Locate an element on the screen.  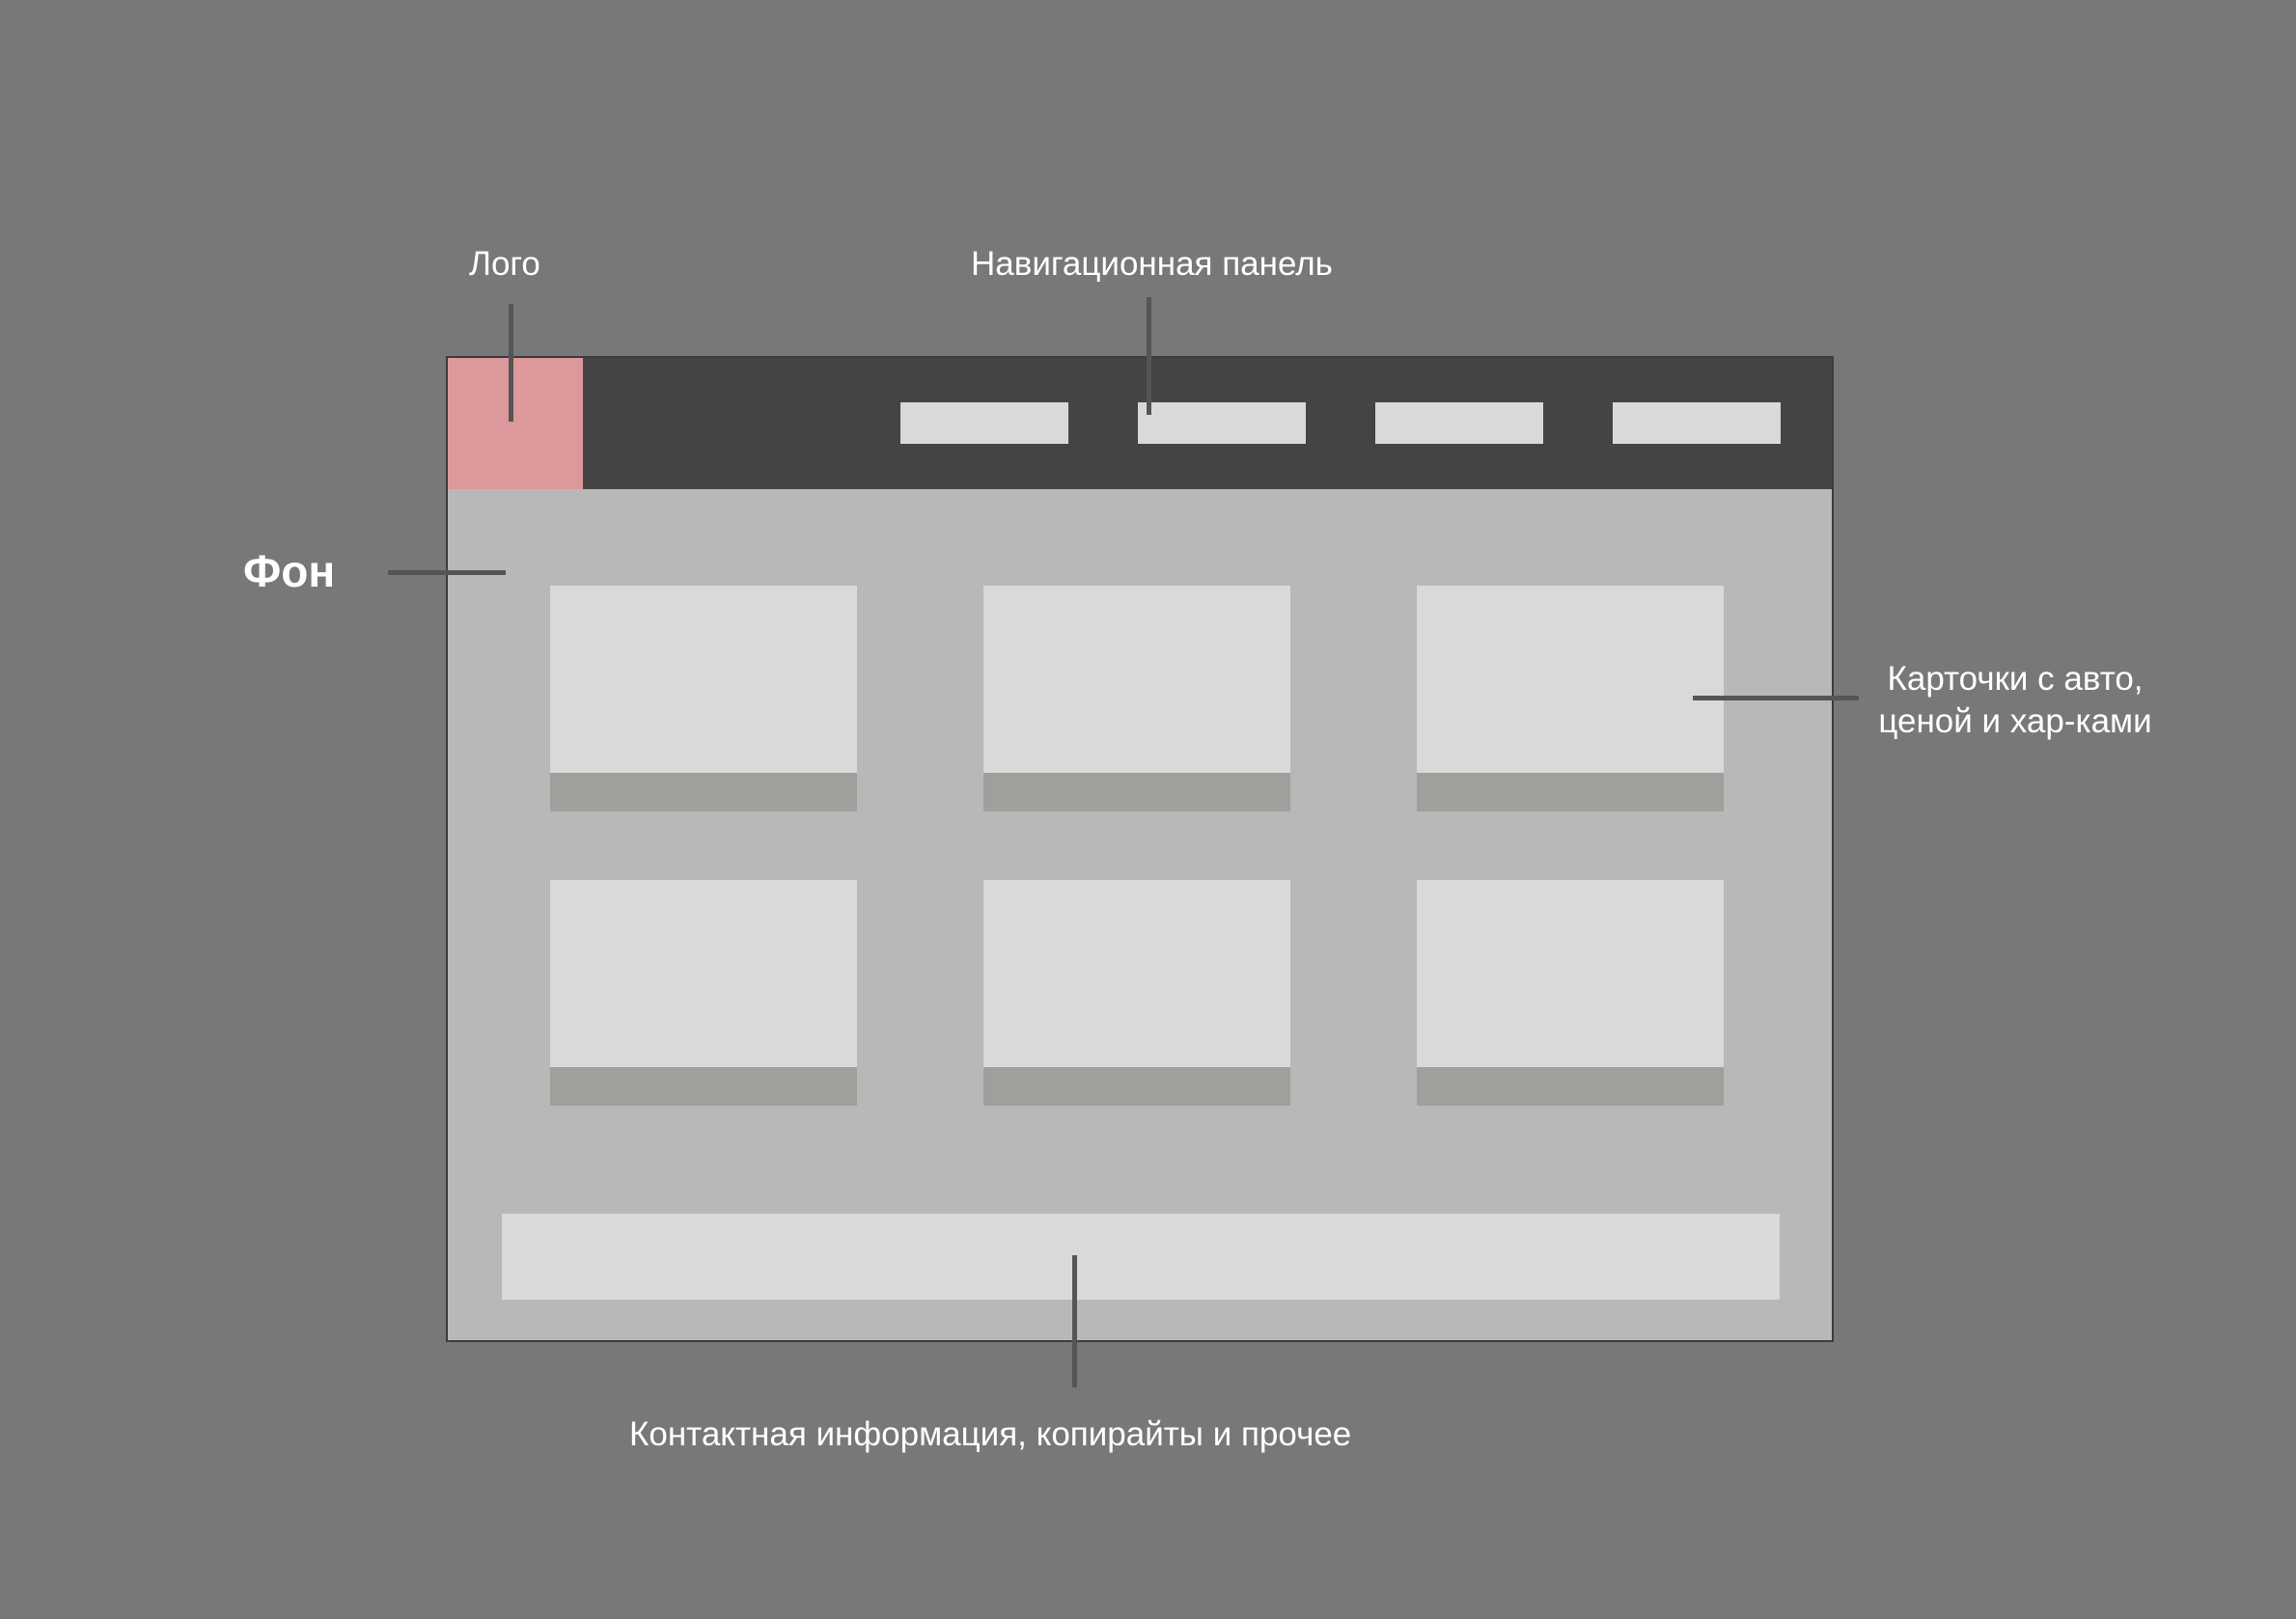
navigation-bar is located at coordinates (1140, 423).